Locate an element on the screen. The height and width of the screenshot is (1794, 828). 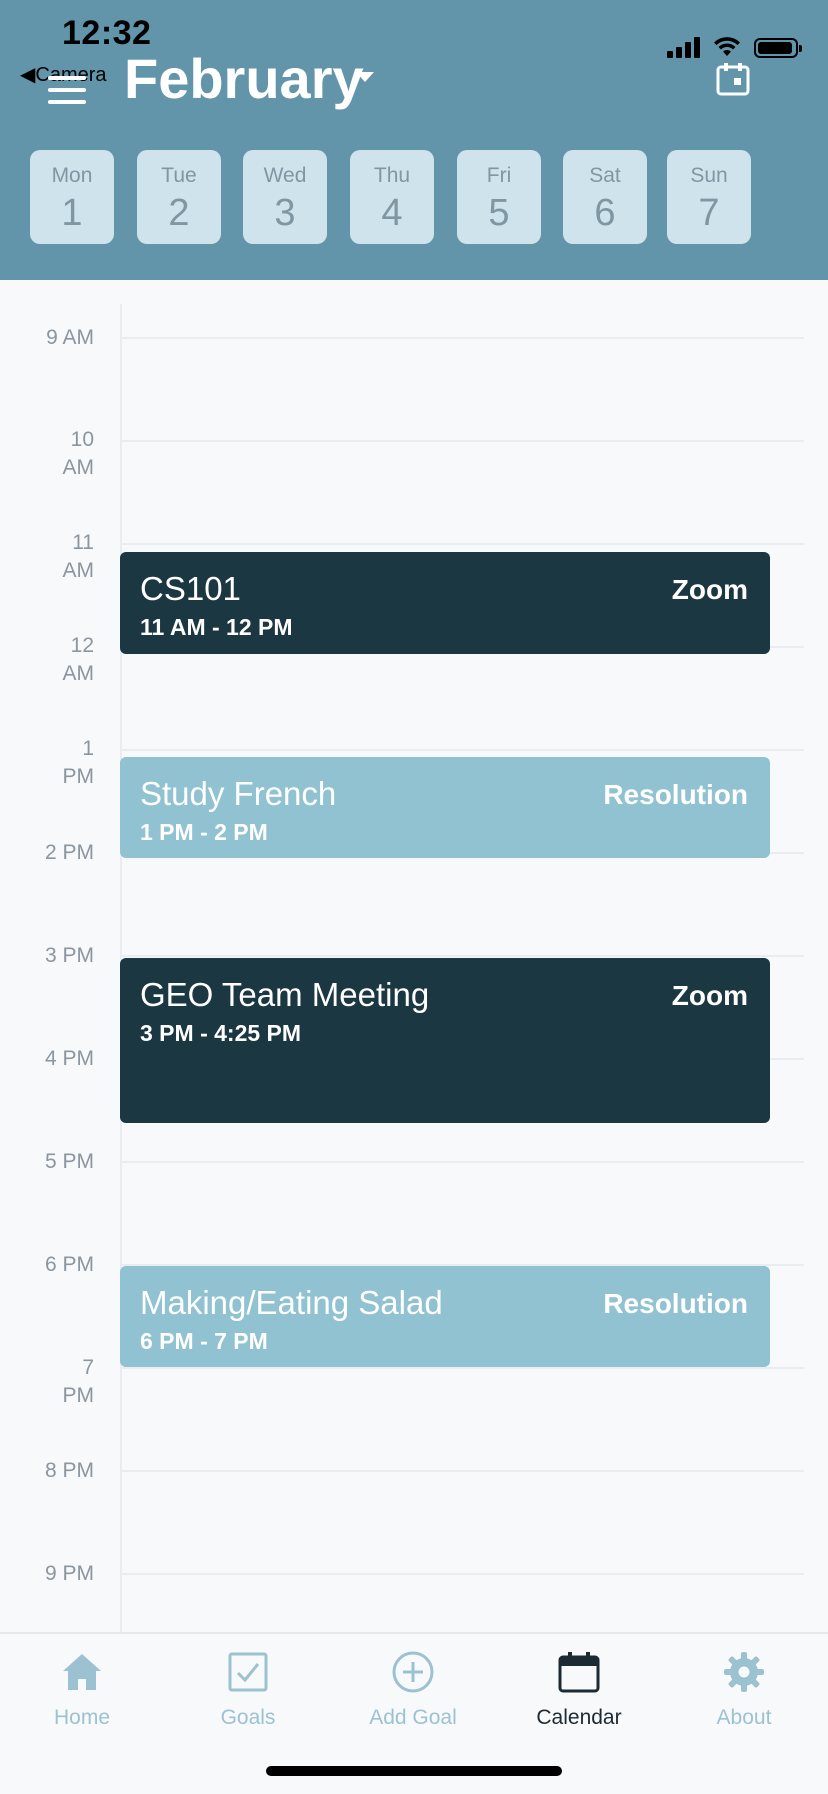
calendar-icon is located at coordinates (579, 1672).